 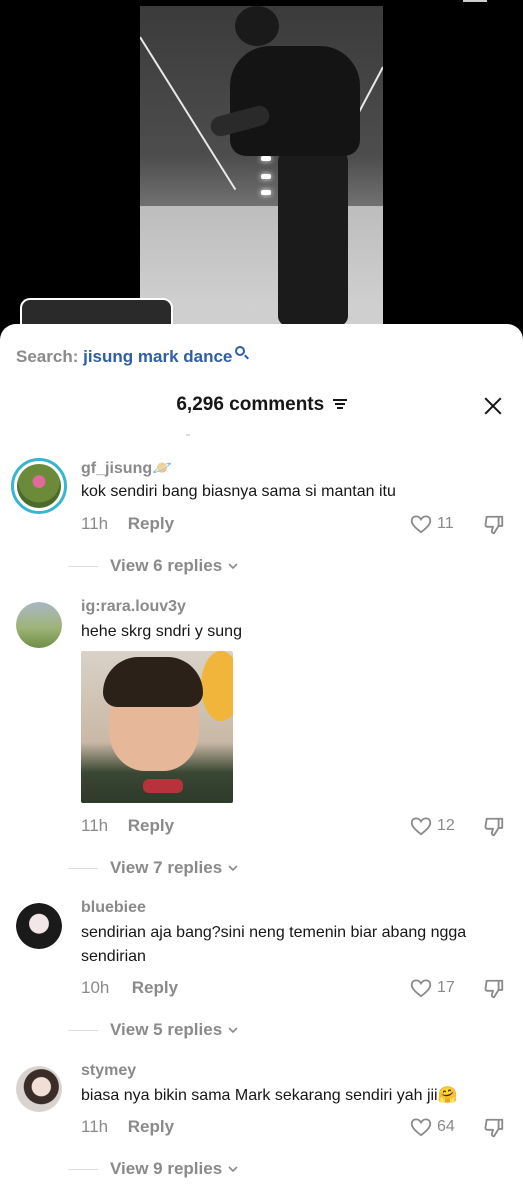 I want to click on like-count: 11, so click(x=445, y=523).